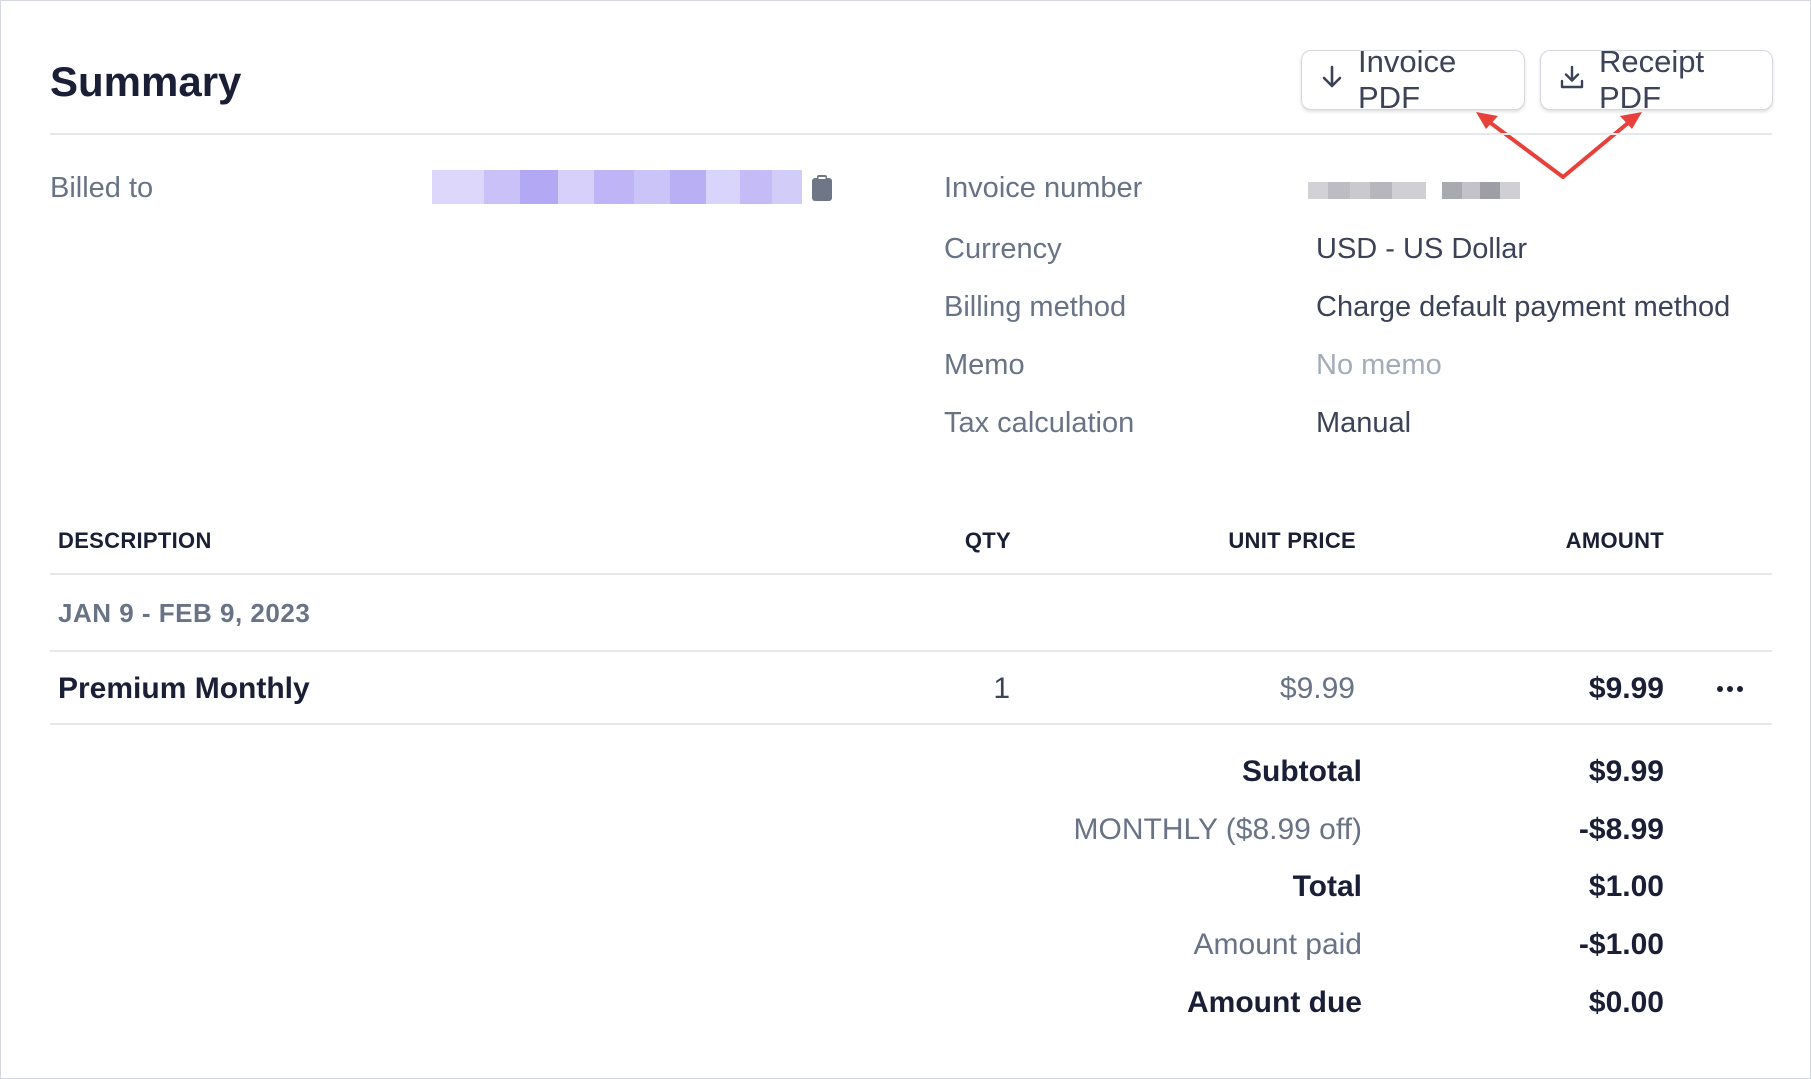 The height and width of the screenshot is (1079, 1811). What do you see at coordinates (1379, 365) in the screenshot?
I see `memo-value: No memo` at bounding box center [1379, 365].